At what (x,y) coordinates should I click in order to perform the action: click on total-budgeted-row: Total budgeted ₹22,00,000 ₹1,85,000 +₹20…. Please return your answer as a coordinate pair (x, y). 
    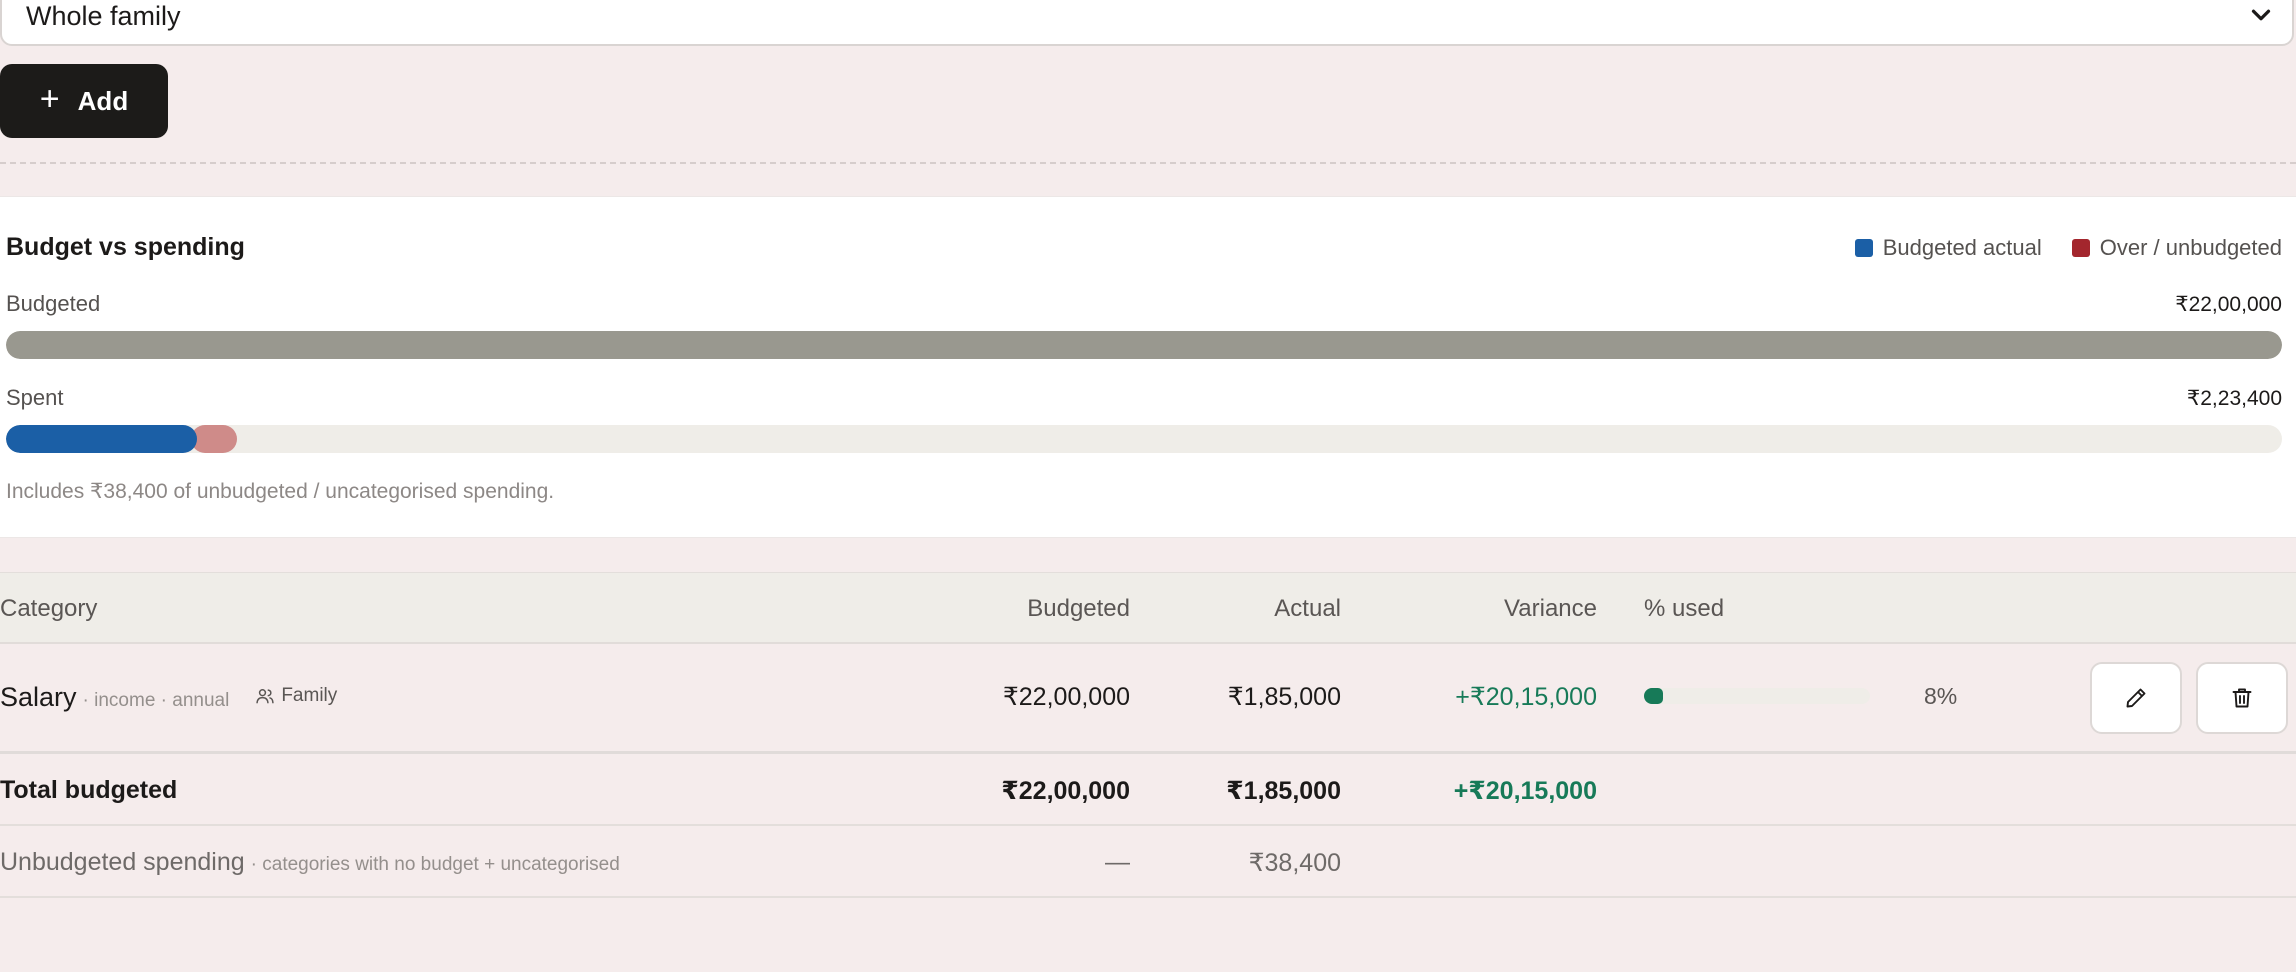
    Looking at the image, I should click on (1148, 790).